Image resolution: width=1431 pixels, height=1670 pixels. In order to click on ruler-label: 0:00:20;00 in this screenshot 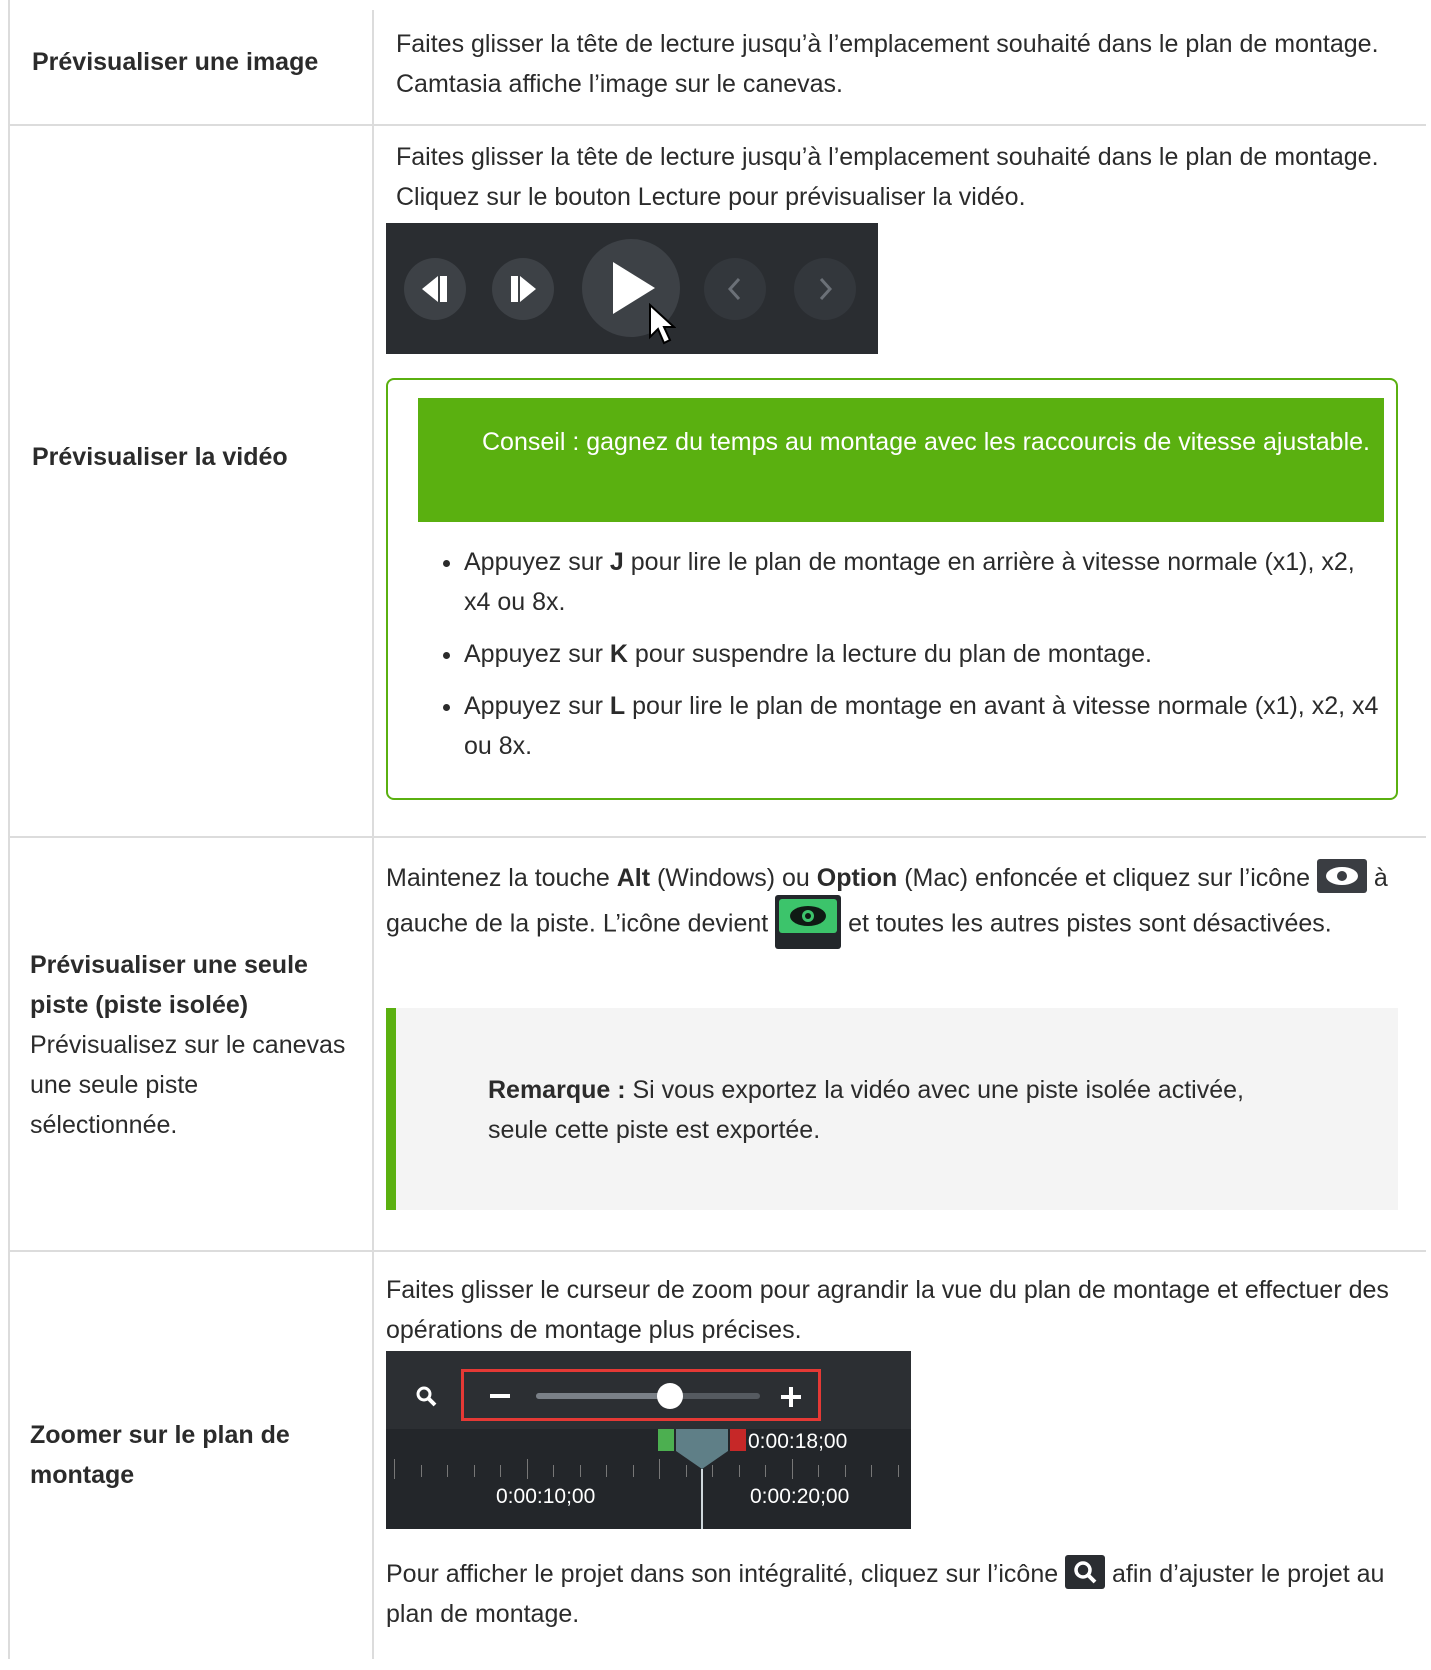, I will do `click(800, 1496)`.